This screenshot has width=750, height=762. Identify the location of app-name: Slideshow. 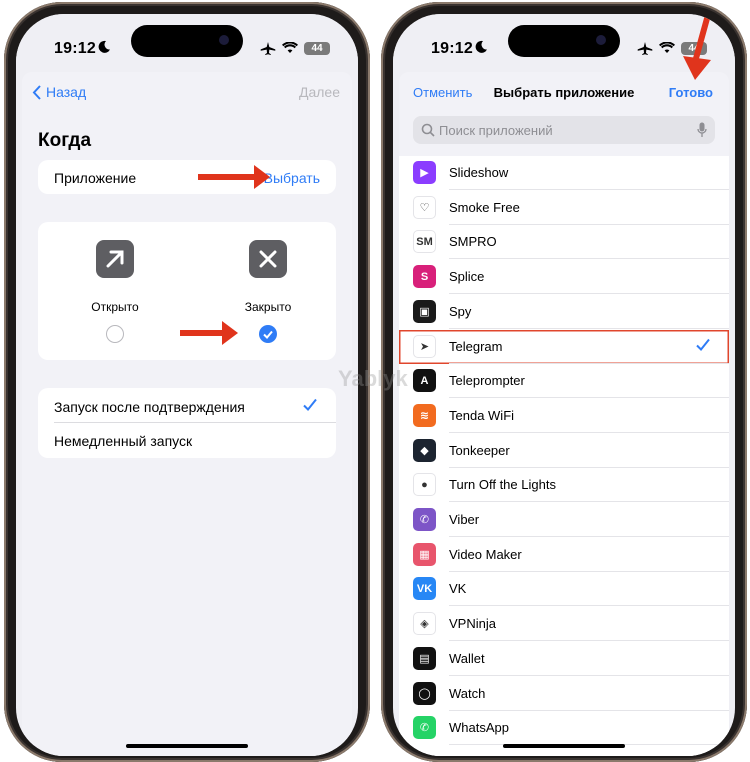
(479, 172).